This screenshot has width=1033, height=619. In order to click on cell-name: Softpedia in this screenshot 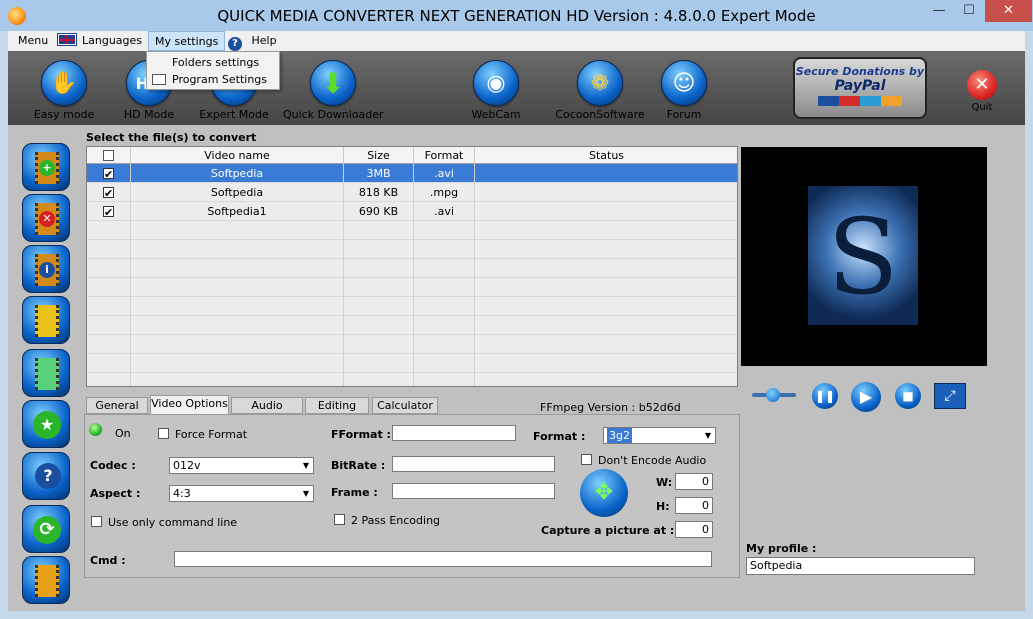, I will do `click(237, 192)`.